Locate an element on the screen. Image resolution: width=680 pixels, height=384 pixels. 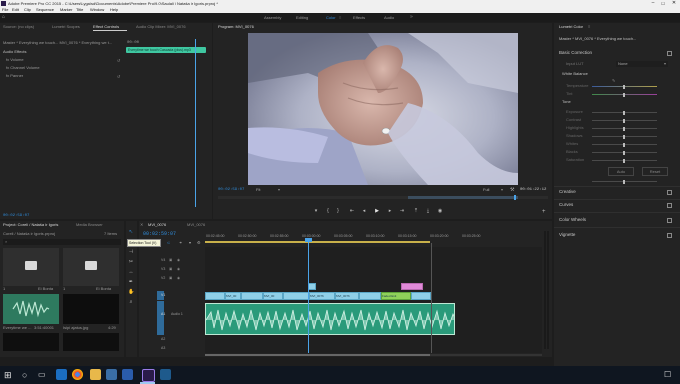
chrome-icon is located at coordinates (77, 374).